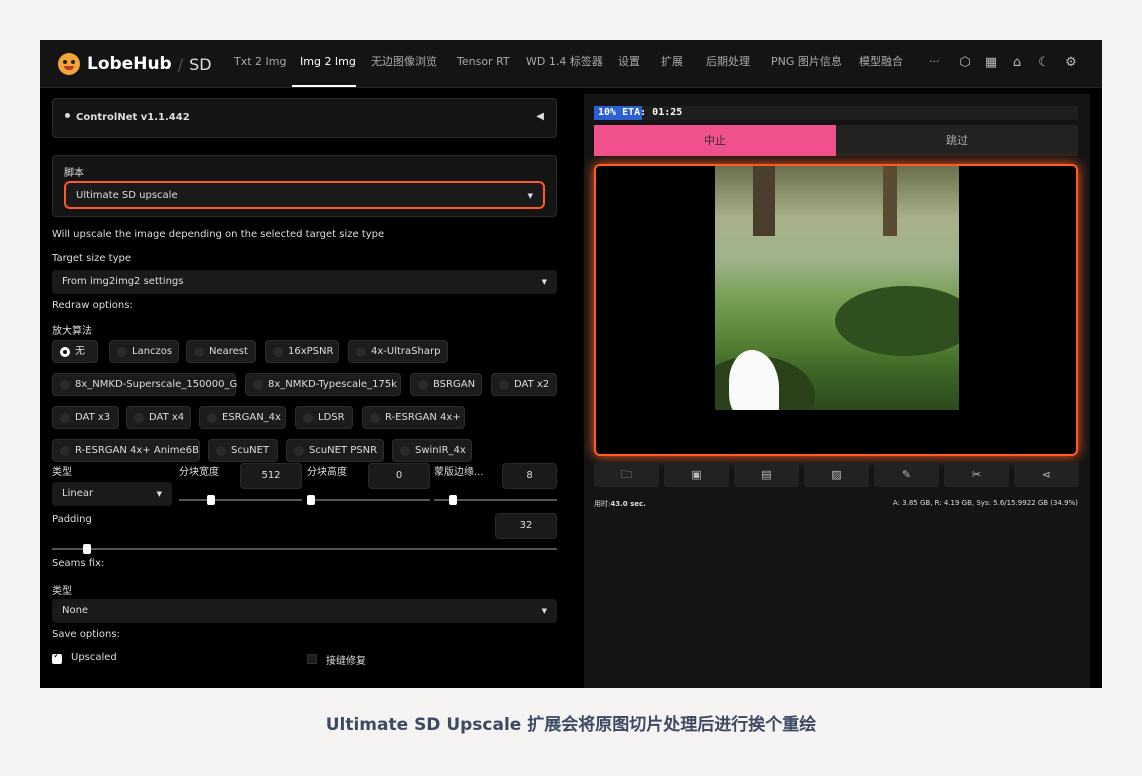 The image size is (1142, 776). What do you see at coordinates (85, 417) in the screenshot?
I see `upscaler-option: DAT x3` at bounding box center [85, 417].